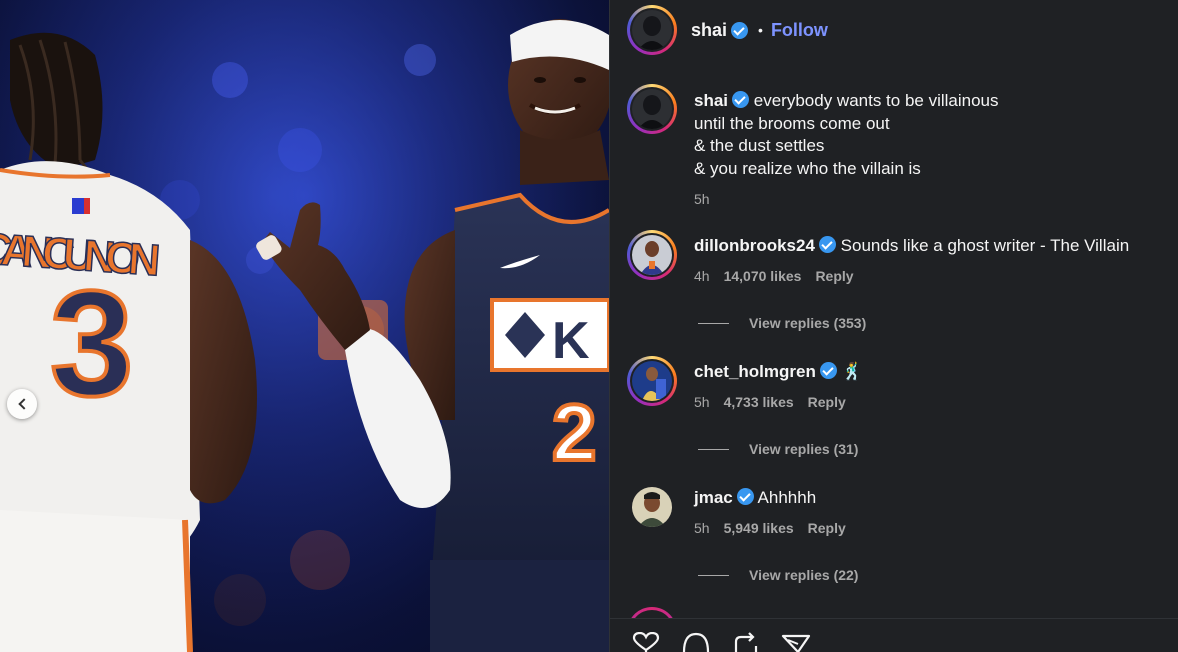  What do you see at coordinates (804, 449) in the screenshot?
I see `view-replies-label: View replies (31)` at bounding box center [804, 449].